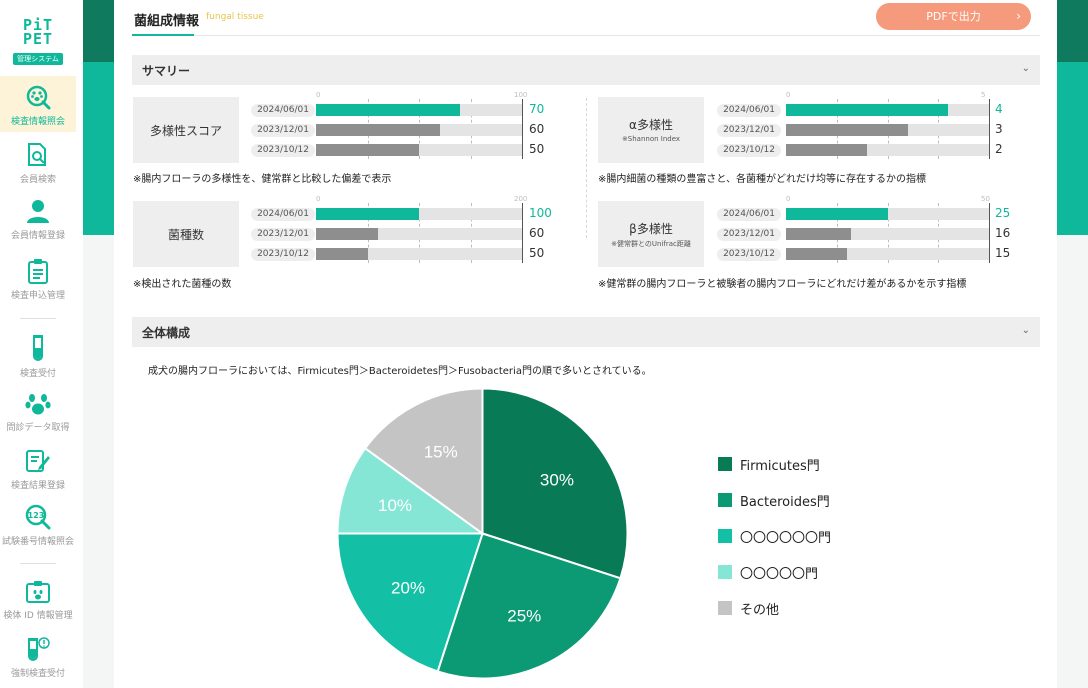  I want to click on id-card-icon, so click(38, 592).